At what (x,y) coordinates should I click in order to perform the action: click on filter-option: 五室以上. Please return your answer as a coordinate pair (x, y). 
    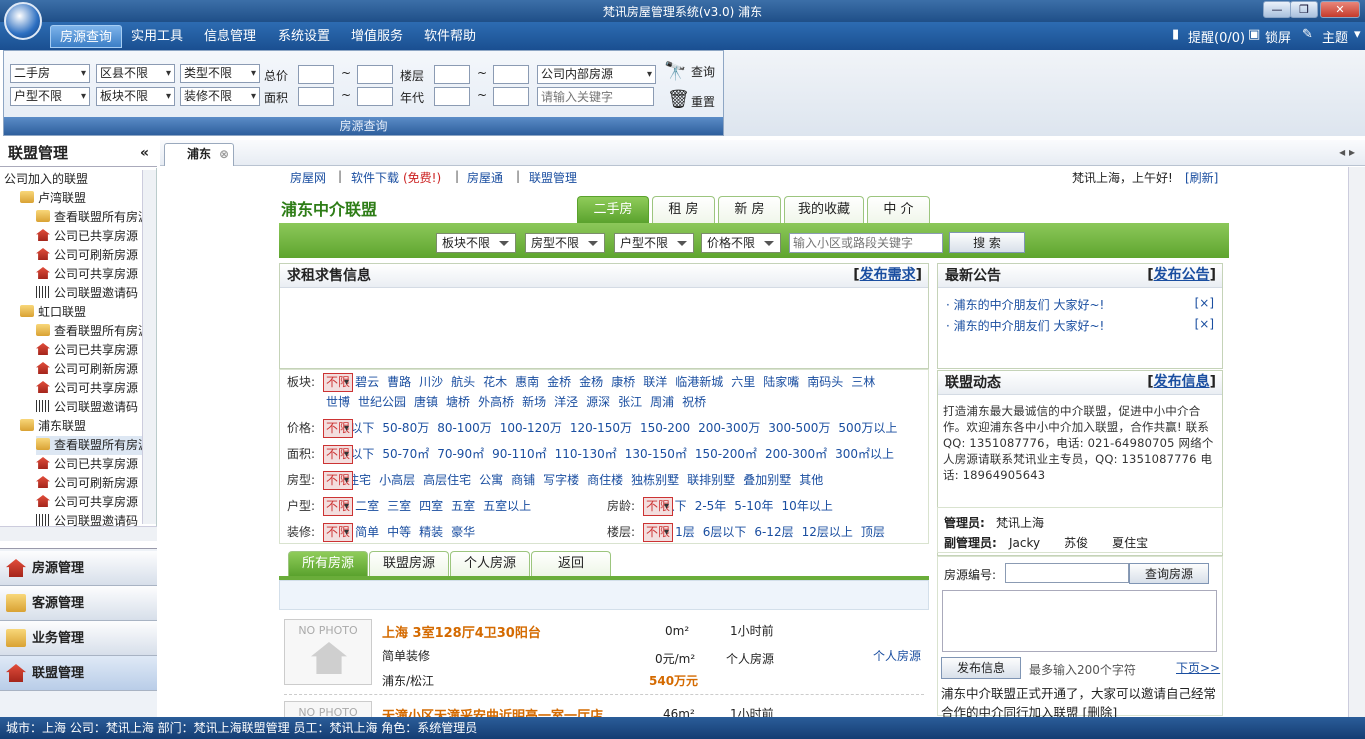
    Looking at the image, I should click on (507, 506).